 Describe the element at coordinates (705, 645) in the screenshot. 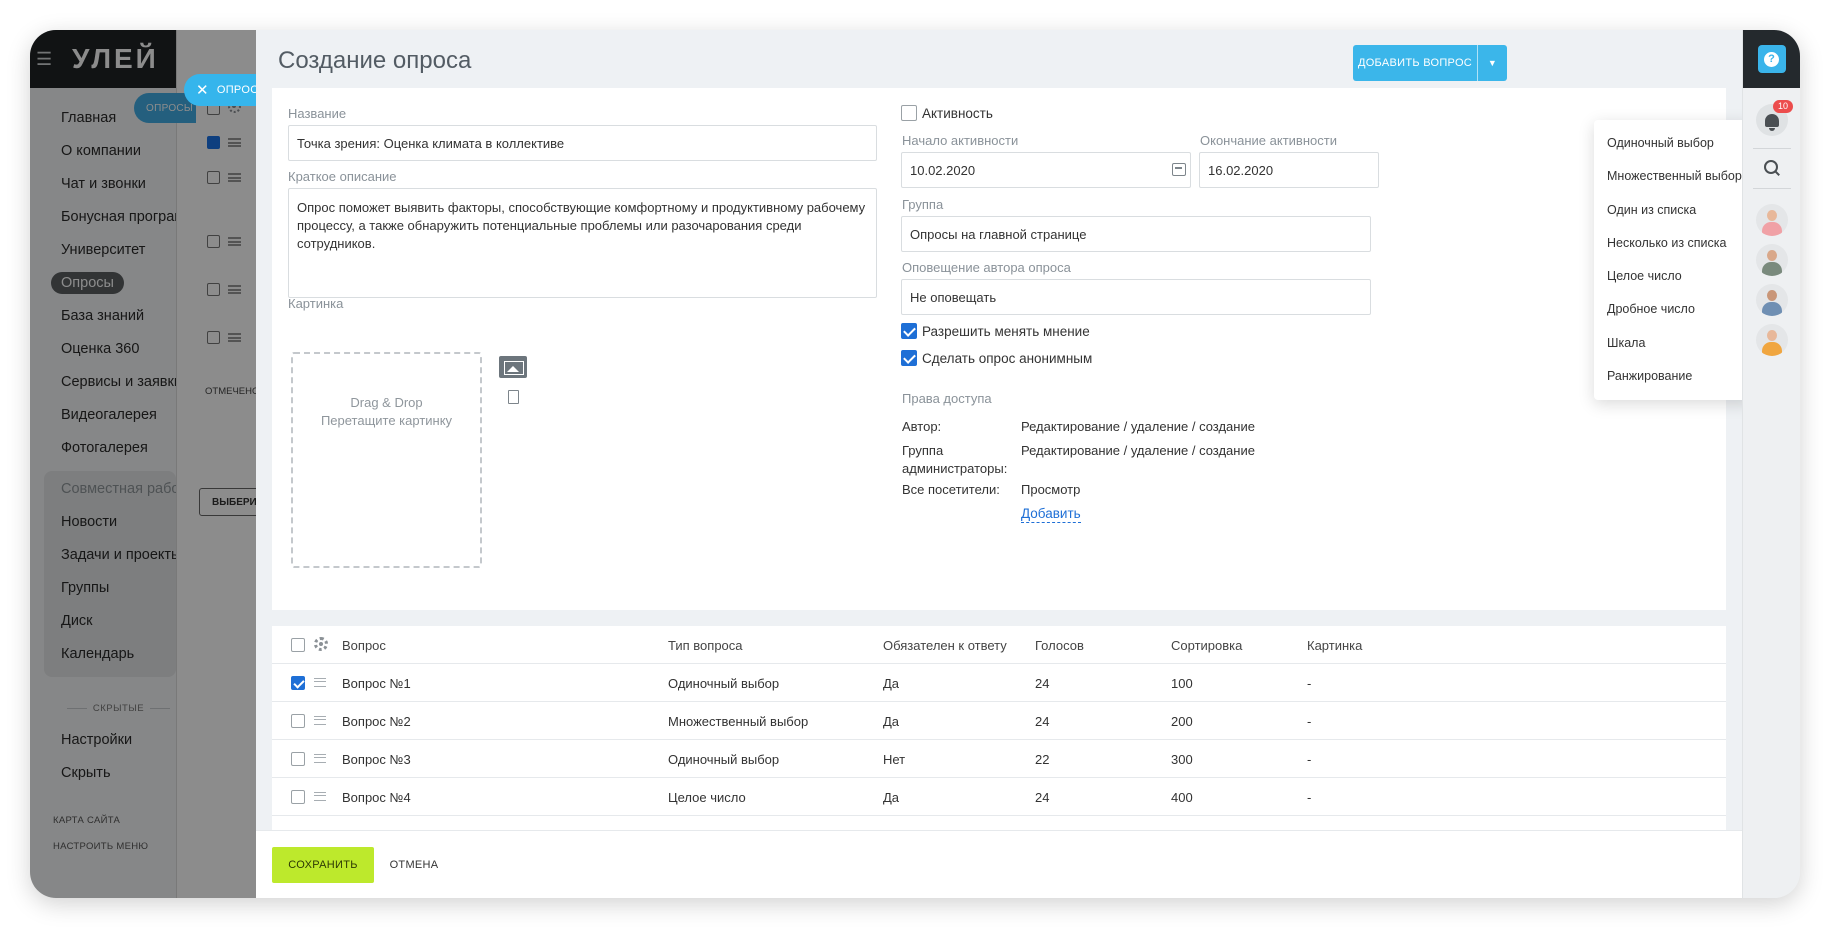

I see `column-header: Тип вопроса` at that location.